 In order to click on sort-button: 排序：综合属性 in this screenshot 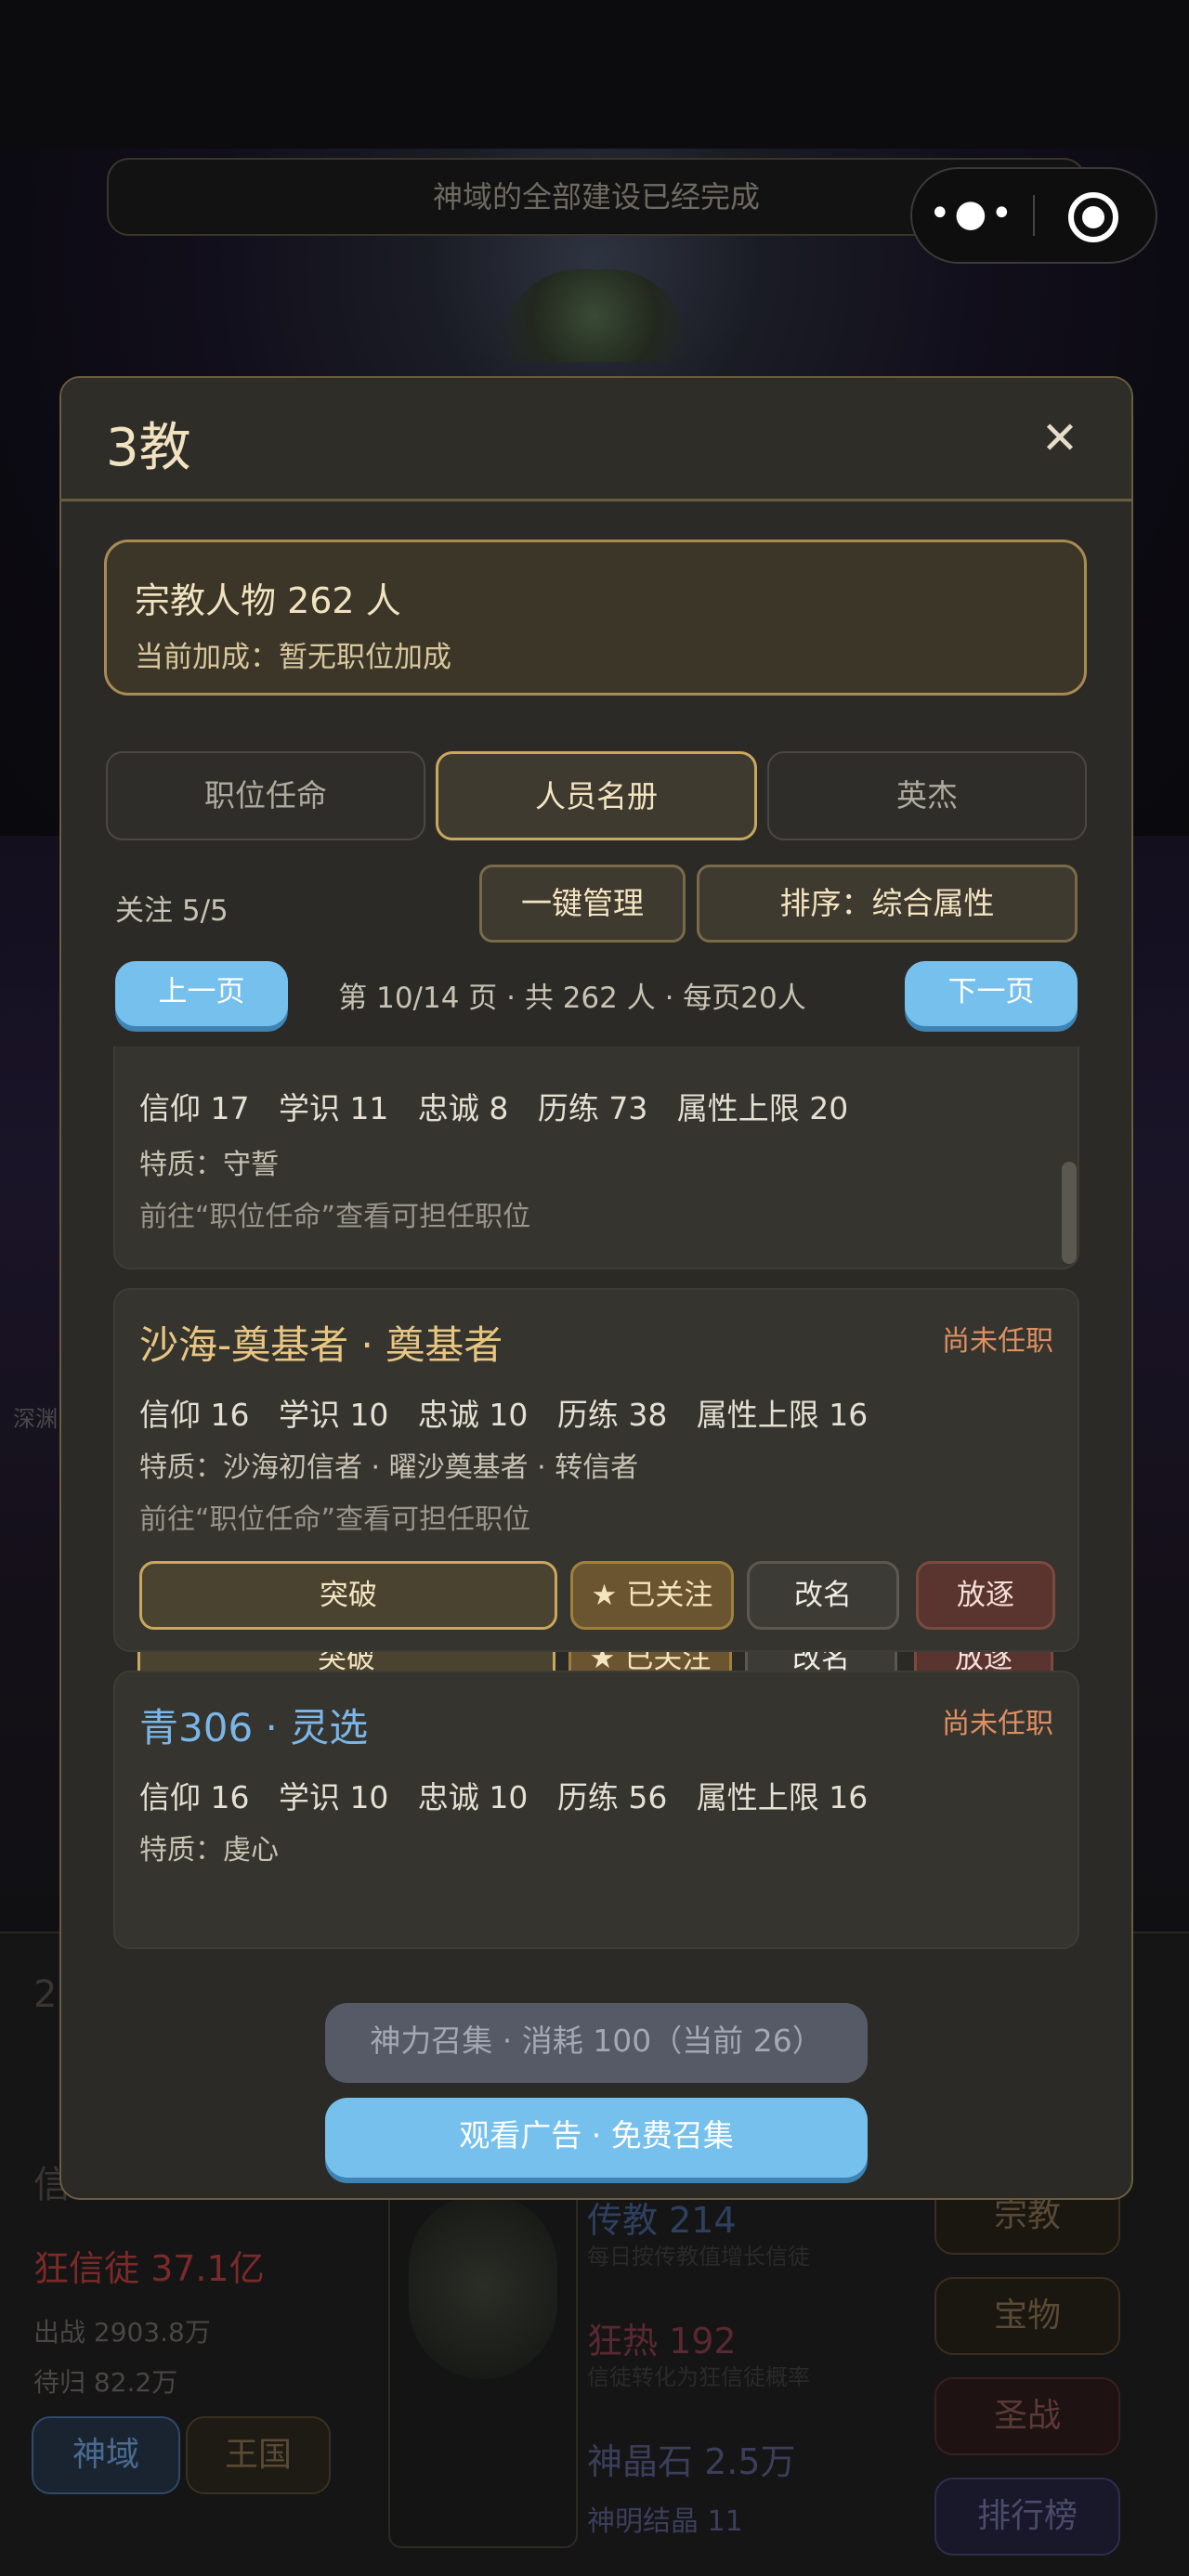, I will do `click(887, 904)`.